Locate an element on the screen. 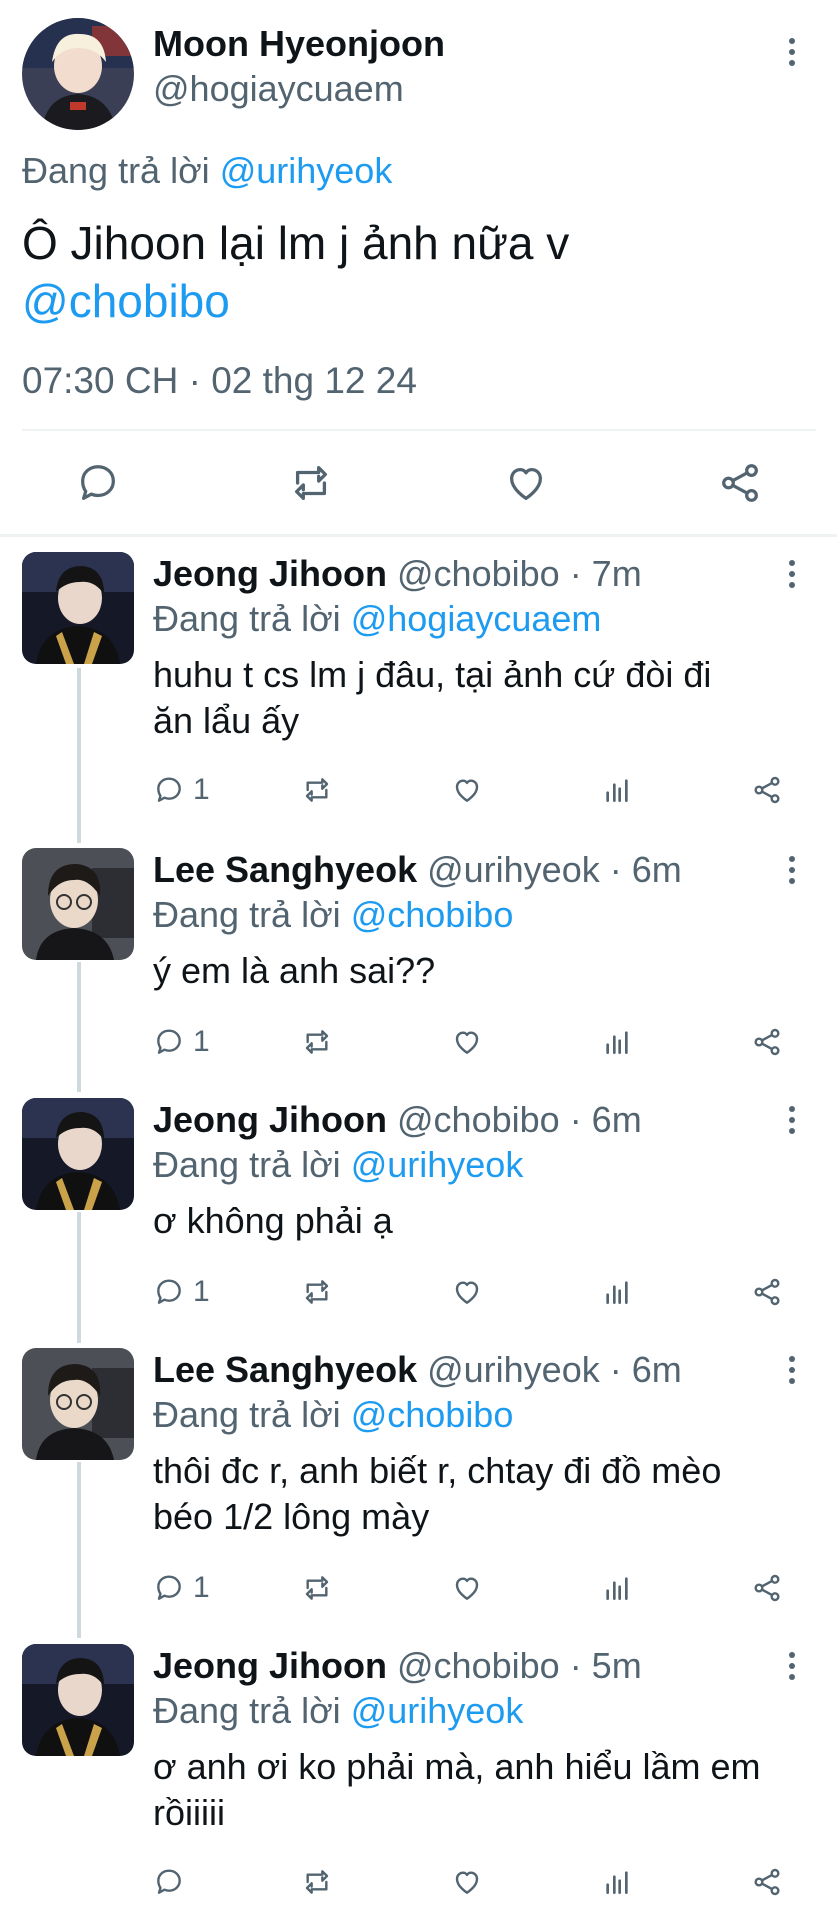 This screenshot has height=1920, width=837. replying-to-mention: @hogiaycuaem is located at coordinates (476, 618).